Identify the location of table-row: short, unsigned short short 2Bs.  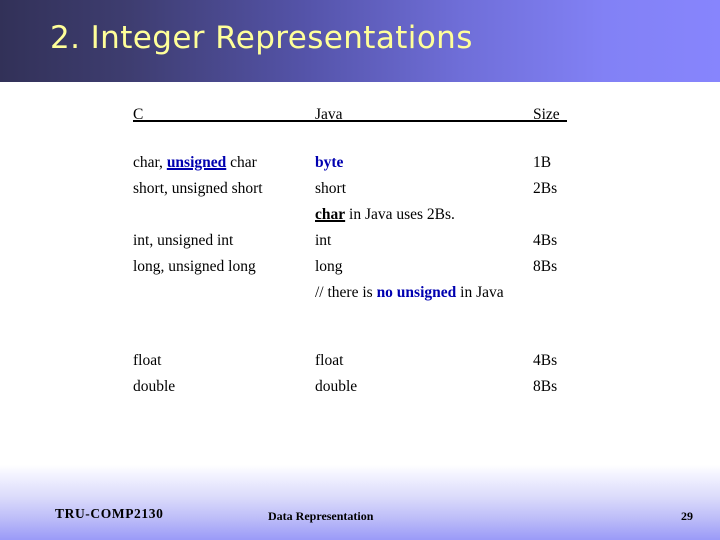
(353, 189).